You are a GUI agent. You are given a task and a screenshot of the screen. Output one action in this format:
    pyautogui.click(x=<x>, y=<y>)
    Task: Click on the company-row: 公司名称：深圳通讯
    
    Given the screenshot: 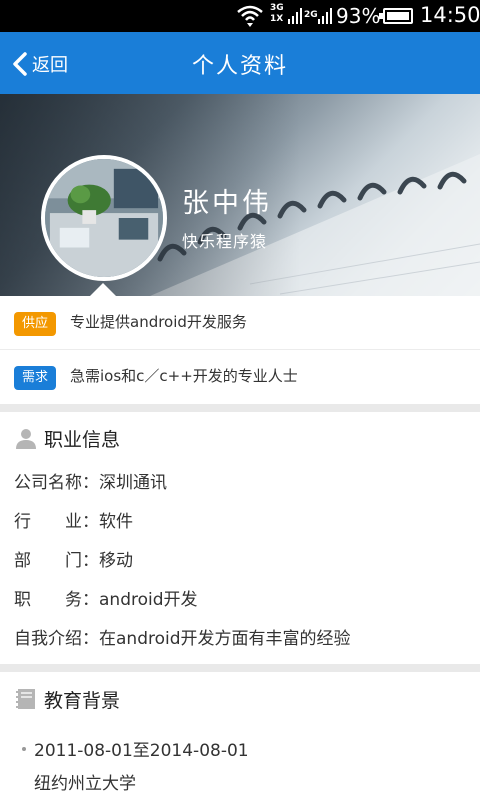 What is the action you would take?
    pyautogui.click(x=90, y=483)
    